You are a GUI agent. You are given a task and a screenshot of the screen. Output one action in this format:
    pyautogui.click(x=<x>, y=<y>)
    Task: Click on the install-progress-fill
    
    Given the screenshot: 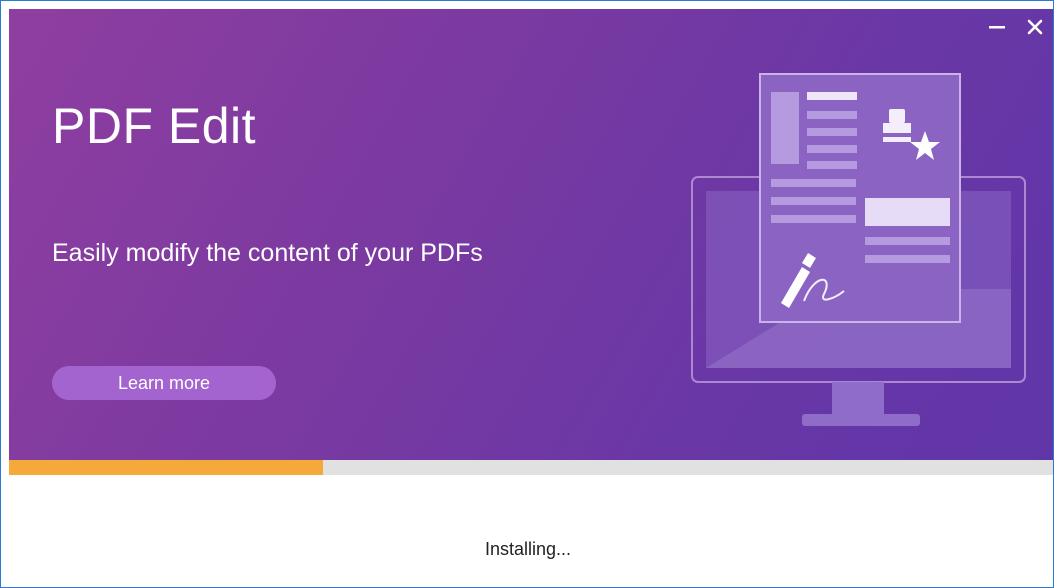 What is the action you would take?
    pyautogui.click(x=166, y=467)
    